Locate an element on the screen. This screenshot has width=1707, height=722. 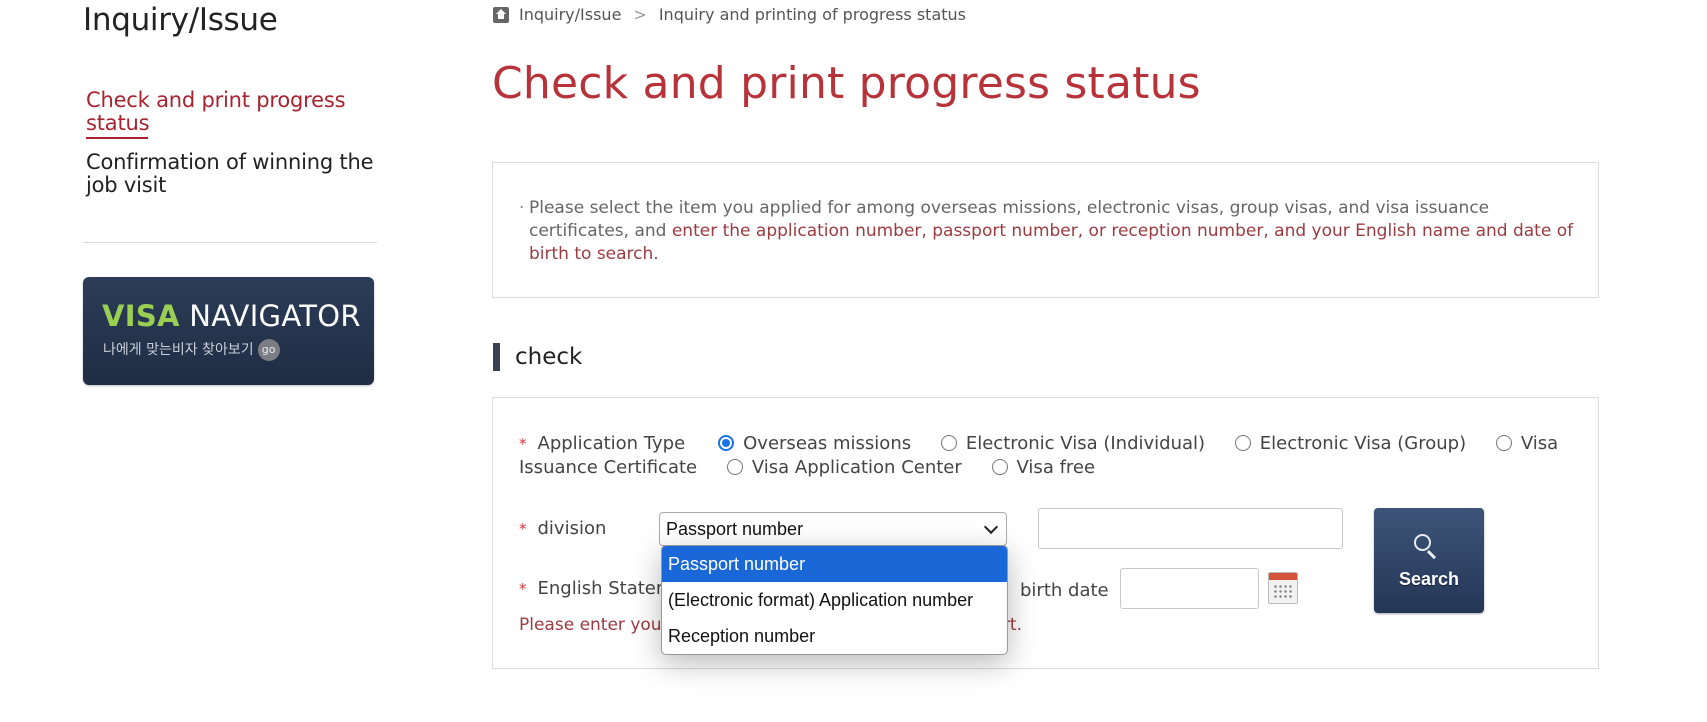
sidebar-divider is located at coordinates (230, 242).